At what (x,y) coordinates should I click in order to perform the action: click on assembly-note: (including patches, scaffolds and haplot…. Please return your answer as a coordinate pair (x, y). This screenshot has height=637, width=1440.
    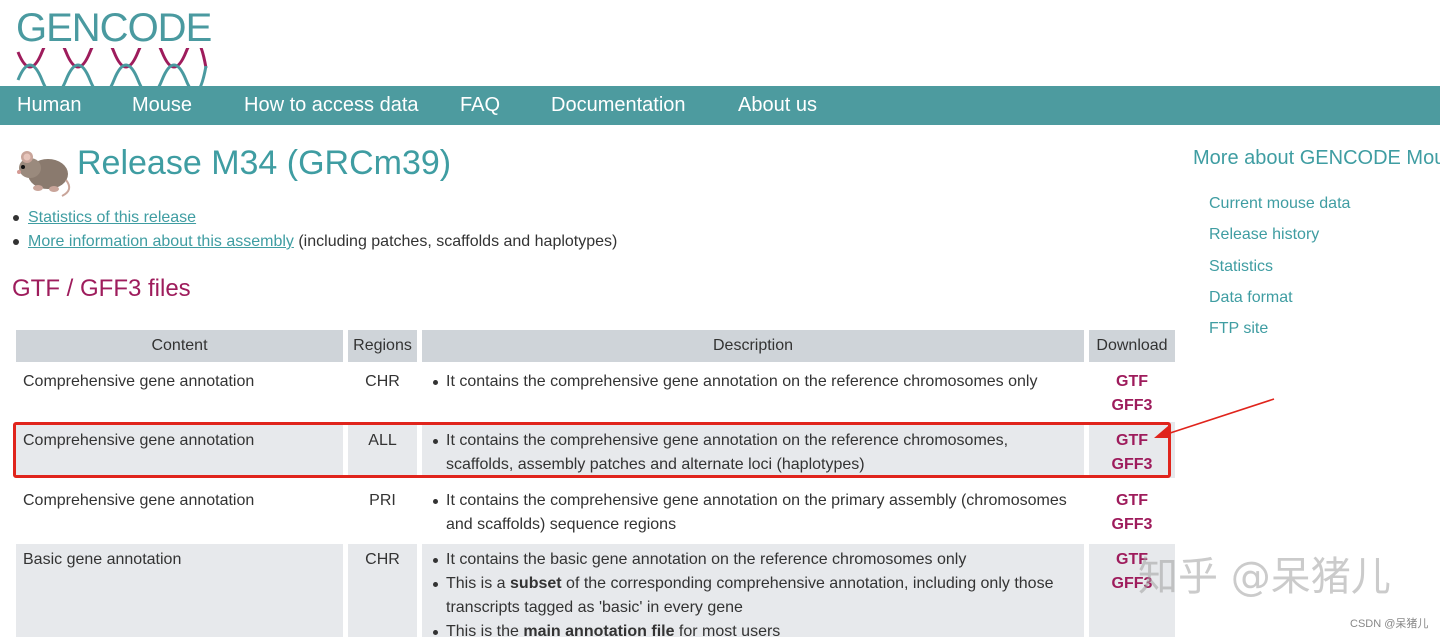
    Looking at the image, I should click on (455, 241).